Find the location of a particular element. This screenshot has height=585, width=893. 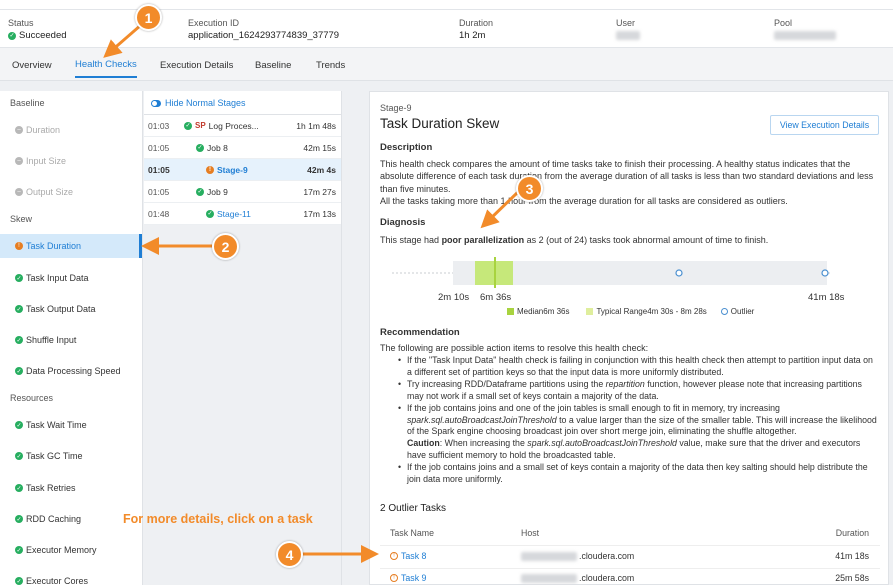

pool-label: Pool is located at coordinates (783, 23).